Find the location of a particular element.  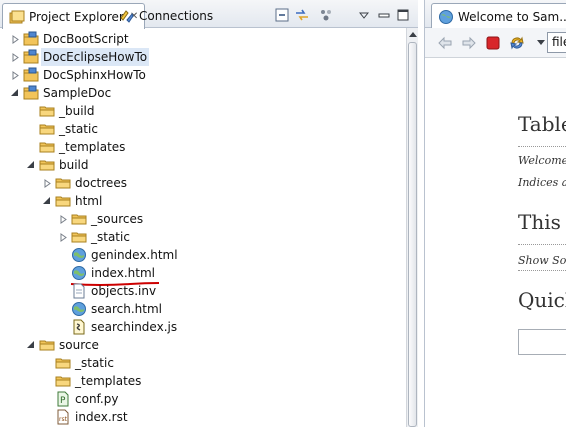

tree-item: DocSphinxHowTo is located at coordinates (78, 75).